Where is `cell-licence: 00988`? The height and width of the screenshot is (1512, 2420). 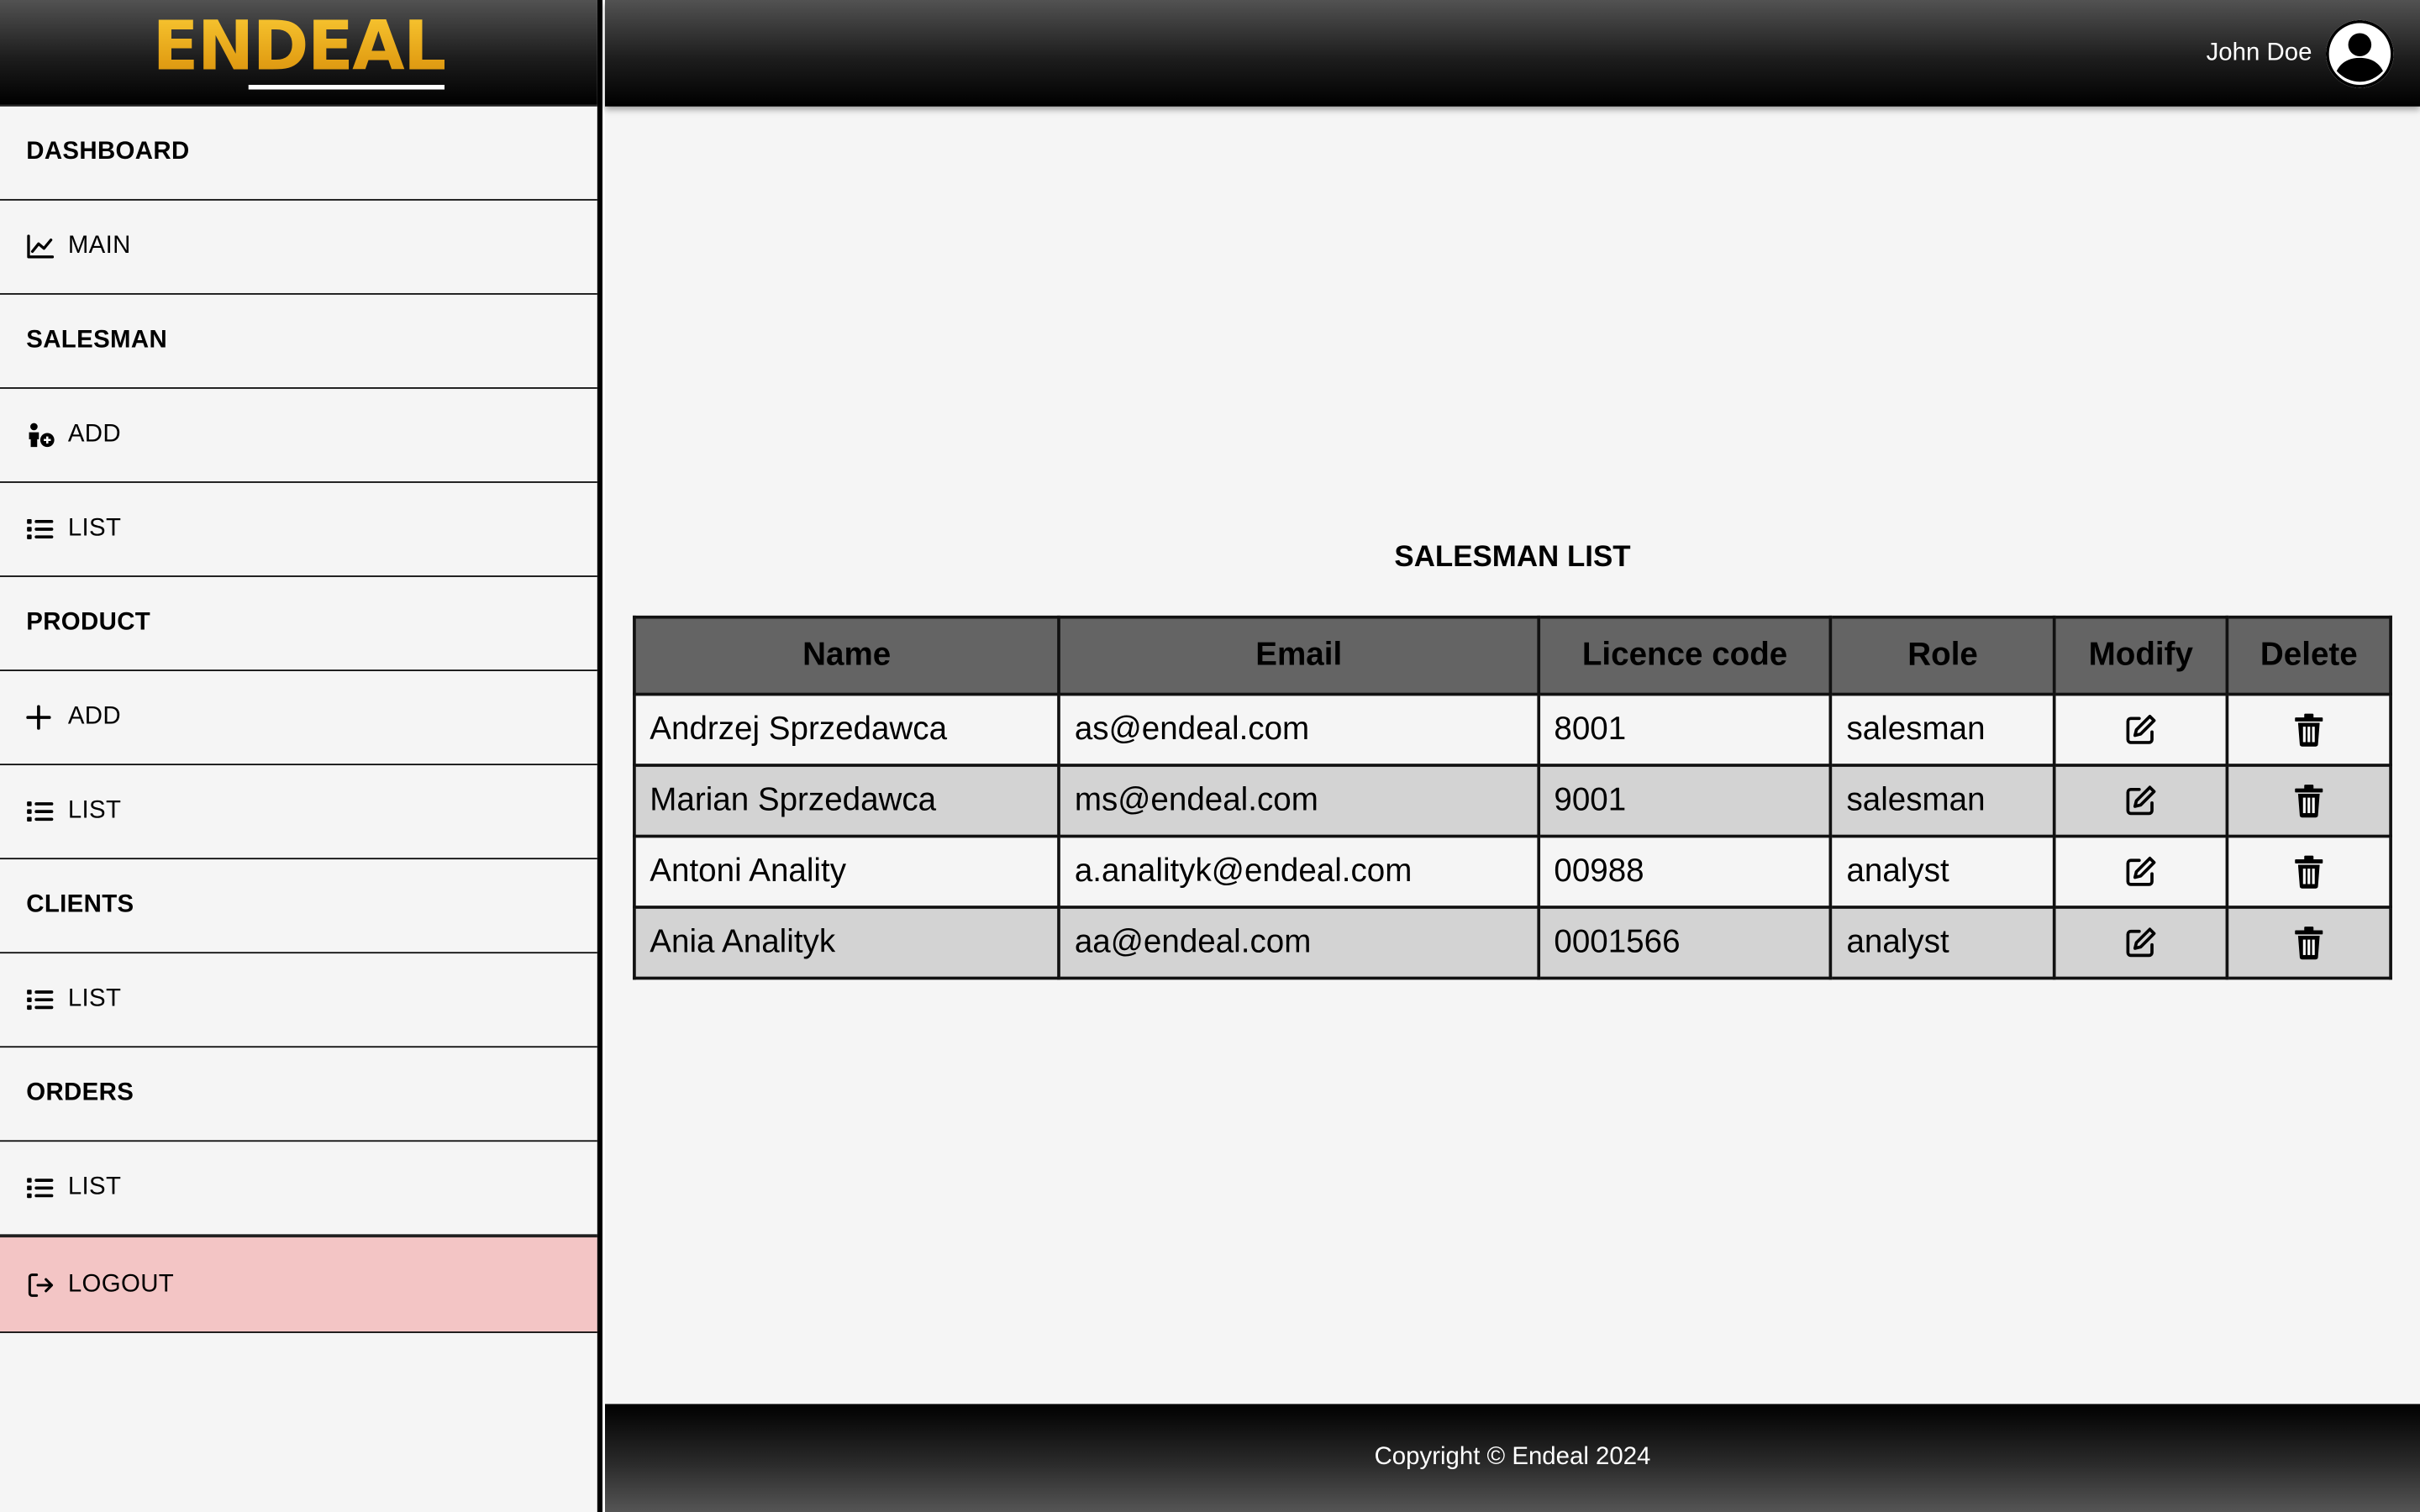 cell-licence: 00988 is located at coordinates (1685, 871).